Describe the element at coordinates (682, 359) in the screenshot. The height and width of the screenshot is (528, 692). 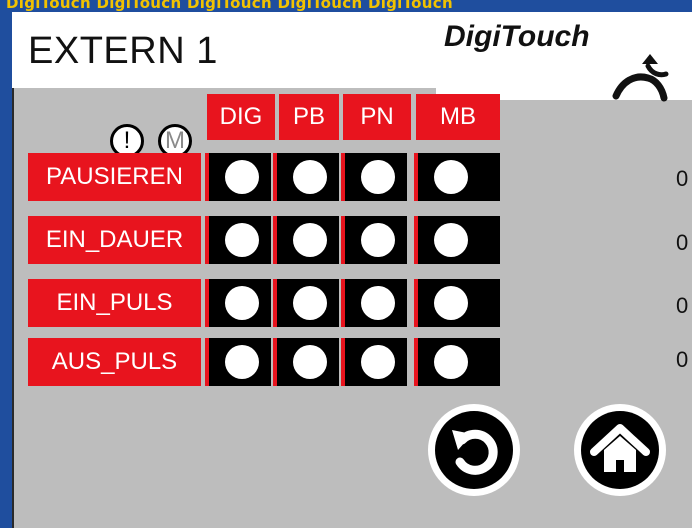
I see `row-value-aus-puls: 0` at that location.